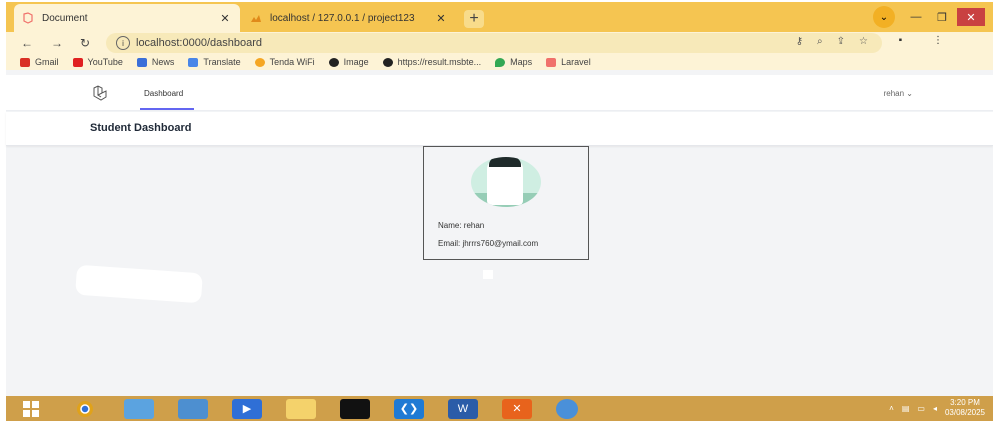 The width and height of the screenshot is (993, 421). Describe the element at coordinates (971, 17) in the screenshot. I see `window-close-icon: ✕` at that location.